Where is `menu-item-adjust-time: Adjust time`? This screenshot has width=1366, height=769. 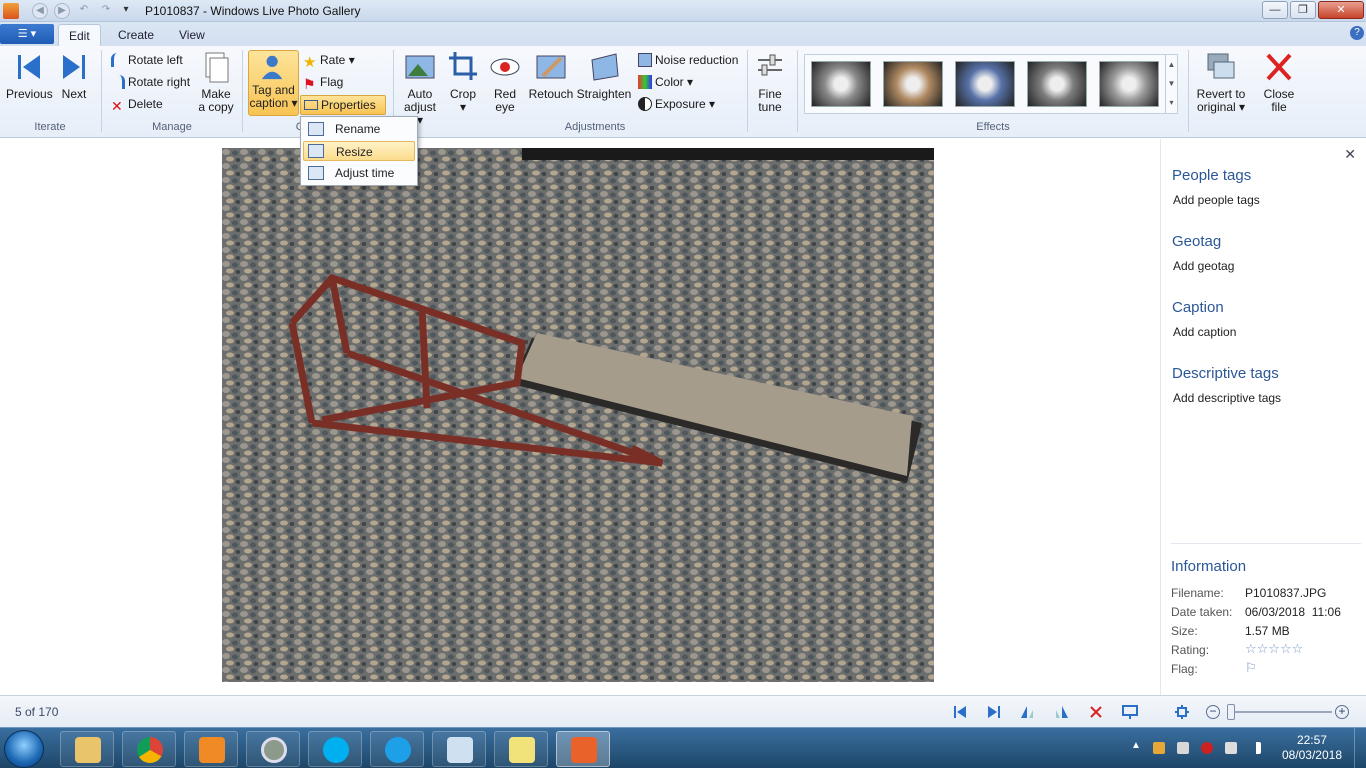
menu-item-adjust-time: Adjust time is located at coordinates (359, 173).